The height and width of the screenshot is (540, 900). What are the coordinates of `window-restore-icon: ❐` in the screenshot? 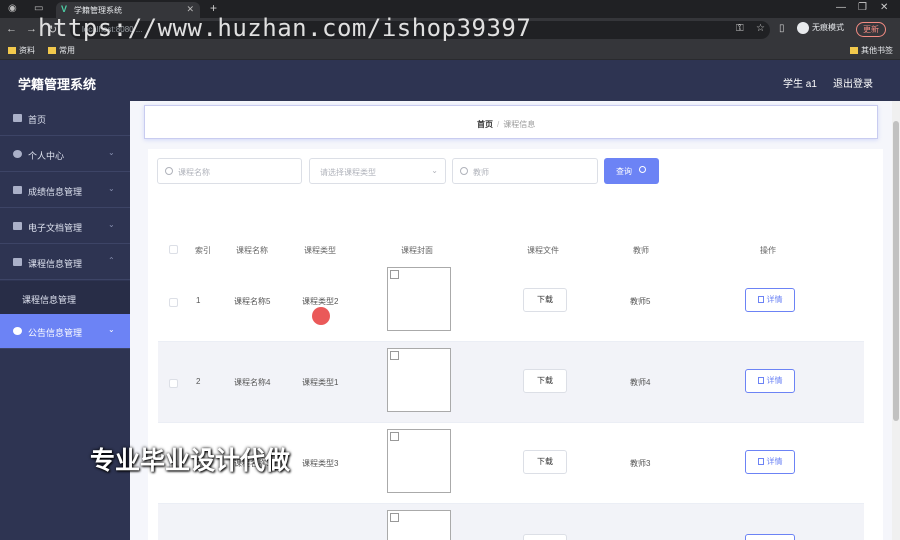 It's located at (862, 7).